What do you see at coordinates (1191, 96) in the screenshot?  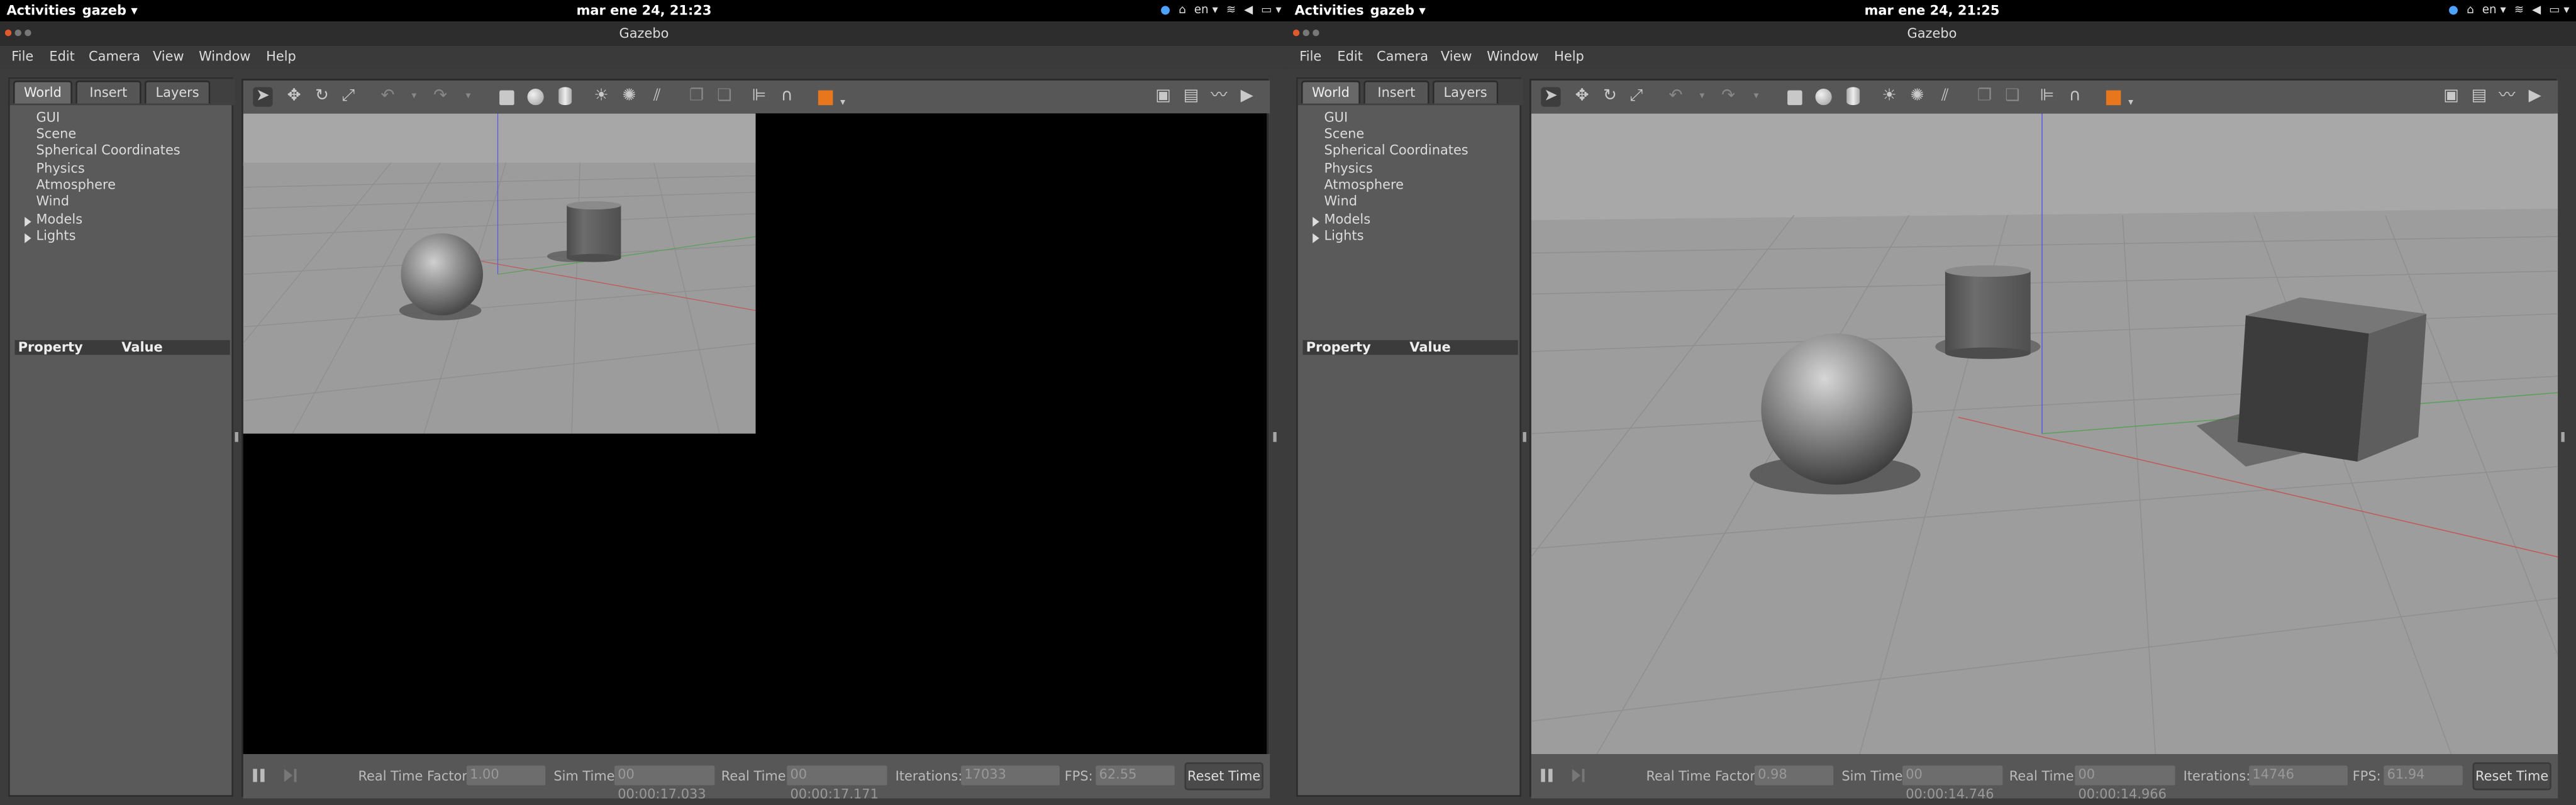 I see `log-icon: ▤` at bounding box center [1191, 96].